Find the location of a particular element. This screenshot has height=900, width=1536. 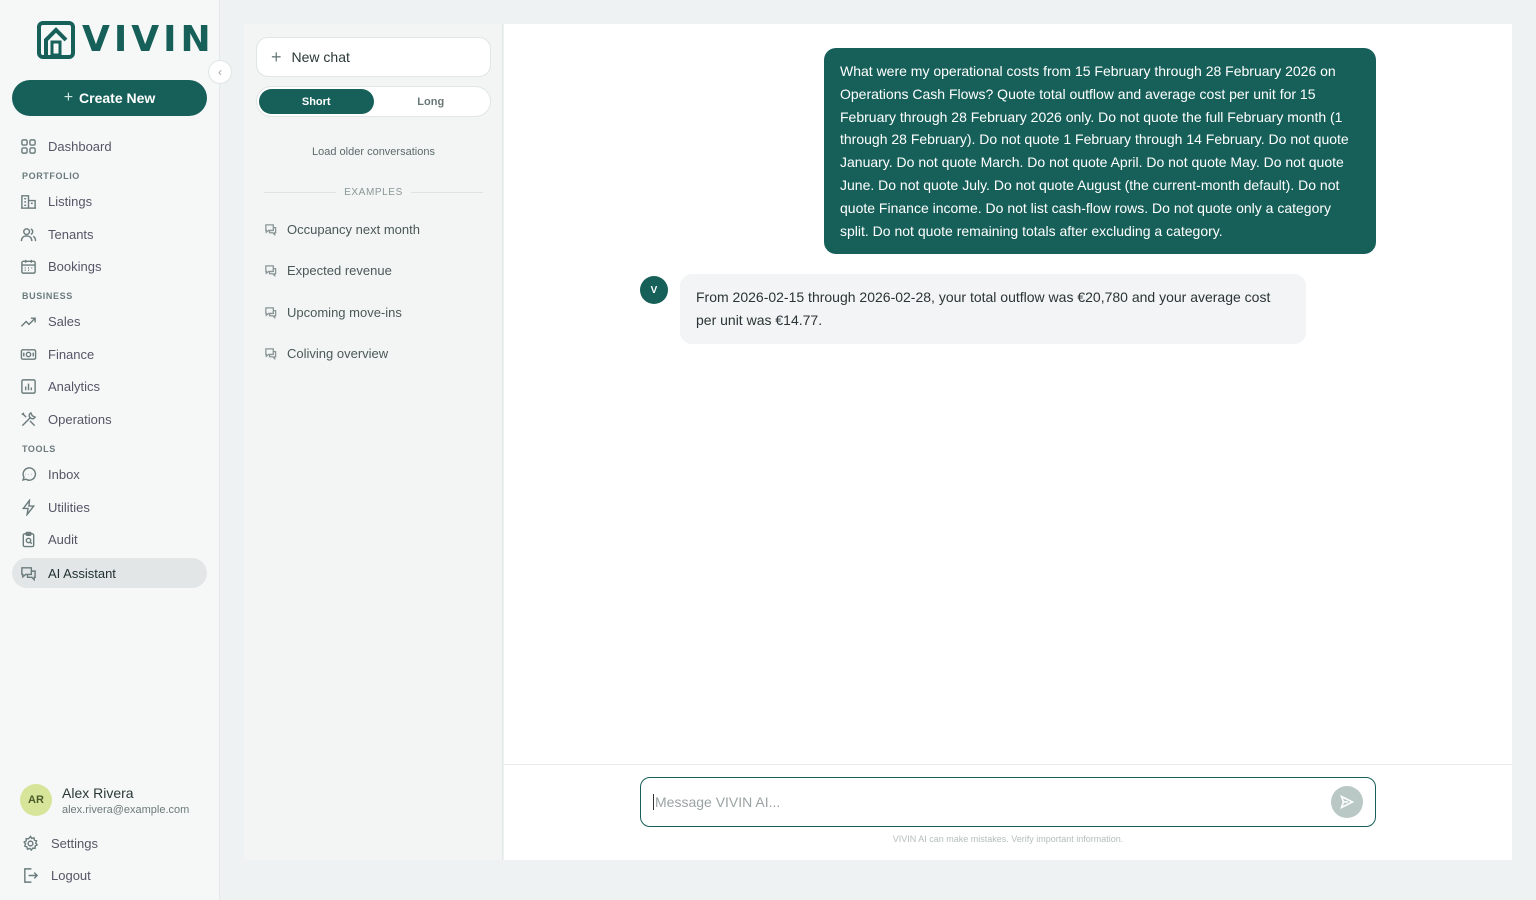

section-portfolio: PORTFOLIO is located at coordinates (51, 176).